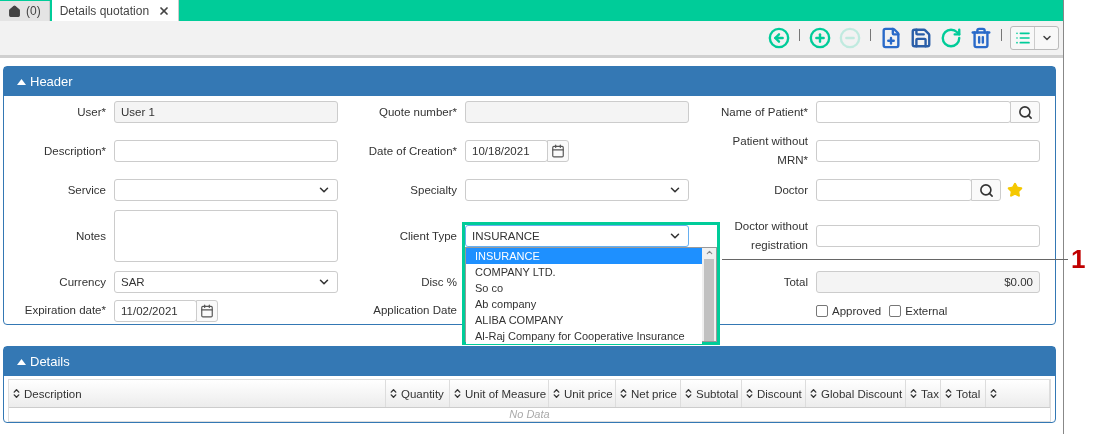  I want to click on field-label: Date of Creation*, so click(412, 151).